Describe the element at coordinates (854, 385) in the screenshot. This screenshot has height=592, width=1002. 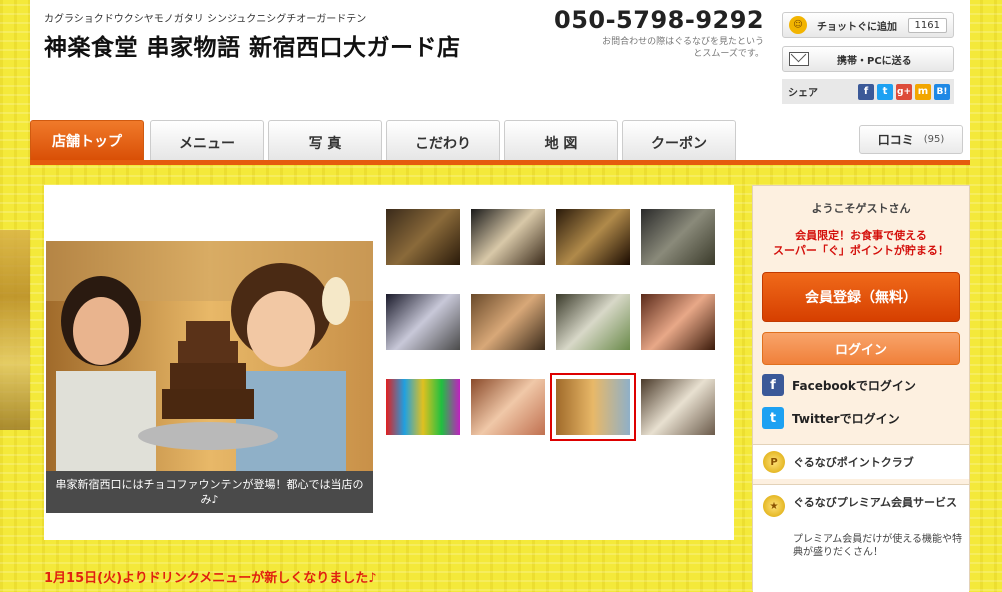
I see `facebook-login-label: Facebookでログイン` at that location.